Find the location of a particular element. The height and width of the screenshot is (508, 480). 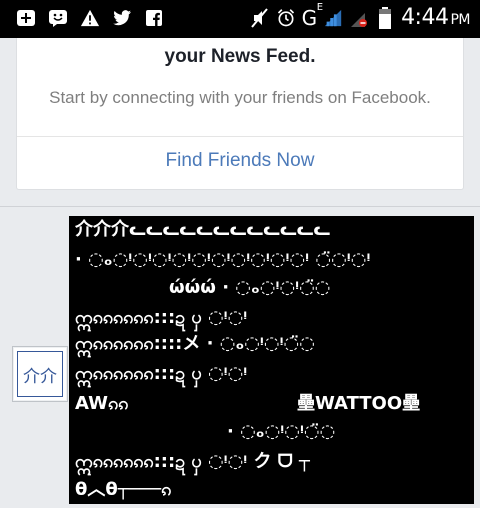

find-friends-button: Find Friends Now is located at coordinates (240, 161).